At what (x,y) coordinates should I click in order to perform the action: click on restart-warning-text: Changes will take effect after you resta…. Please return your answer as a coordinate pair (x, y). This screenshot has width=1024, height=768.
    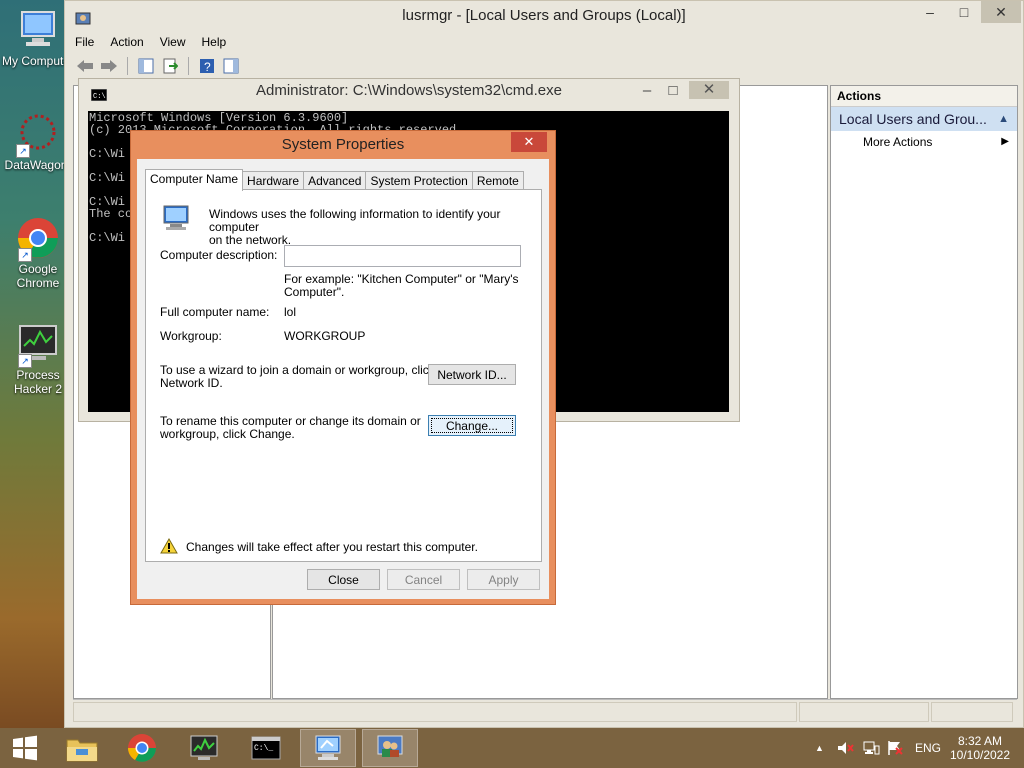
    Looking at the image, I should click on (332, 547).